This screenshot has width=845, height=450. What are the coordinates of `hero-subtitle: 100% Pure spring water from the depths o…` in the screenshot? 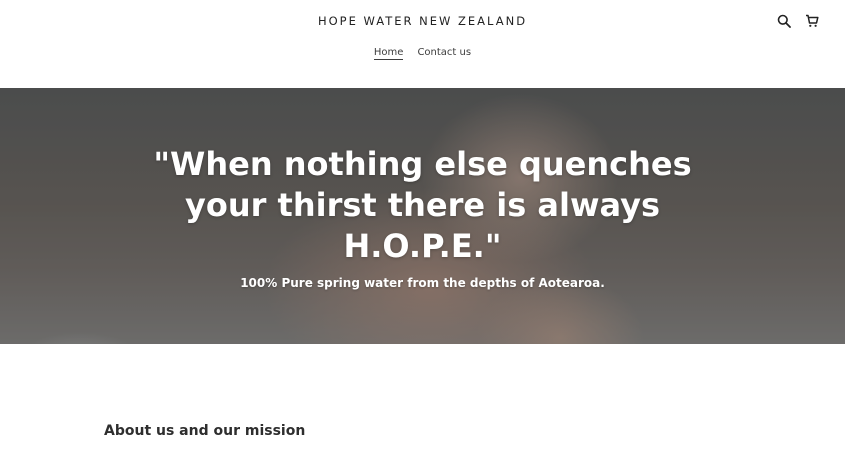 It's located at (422, 283).